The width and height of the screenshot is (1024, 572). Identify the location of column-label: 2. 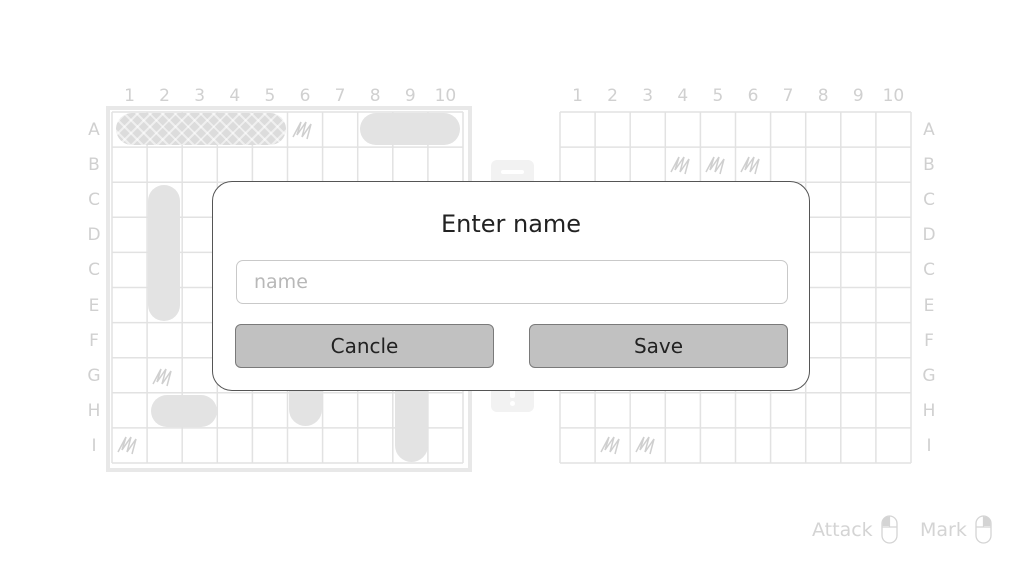
(612, 96).